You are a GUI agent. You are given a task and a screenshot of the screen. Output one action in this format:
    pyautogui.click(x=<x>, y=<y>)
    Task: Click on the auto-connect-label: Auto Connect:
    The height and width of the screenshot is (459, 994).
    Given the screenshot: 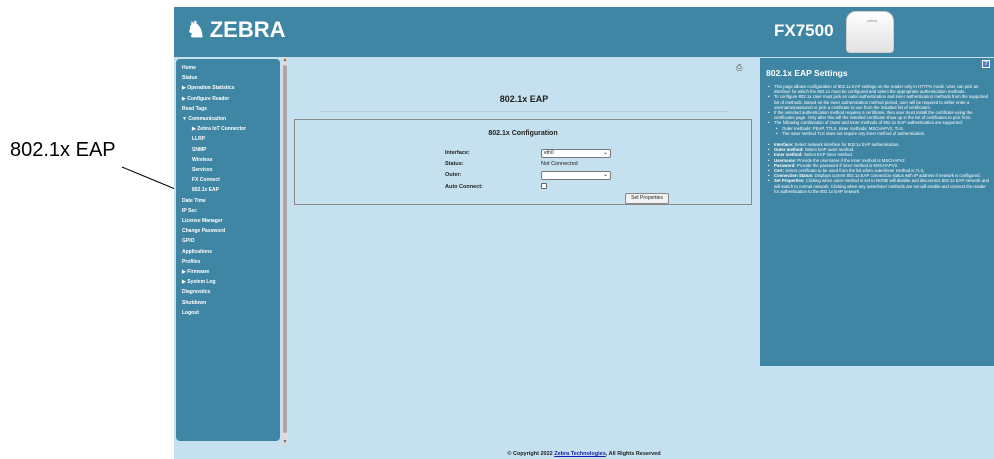 What is the action you would take?
    pyautogui.click(x=464, y=187)
    